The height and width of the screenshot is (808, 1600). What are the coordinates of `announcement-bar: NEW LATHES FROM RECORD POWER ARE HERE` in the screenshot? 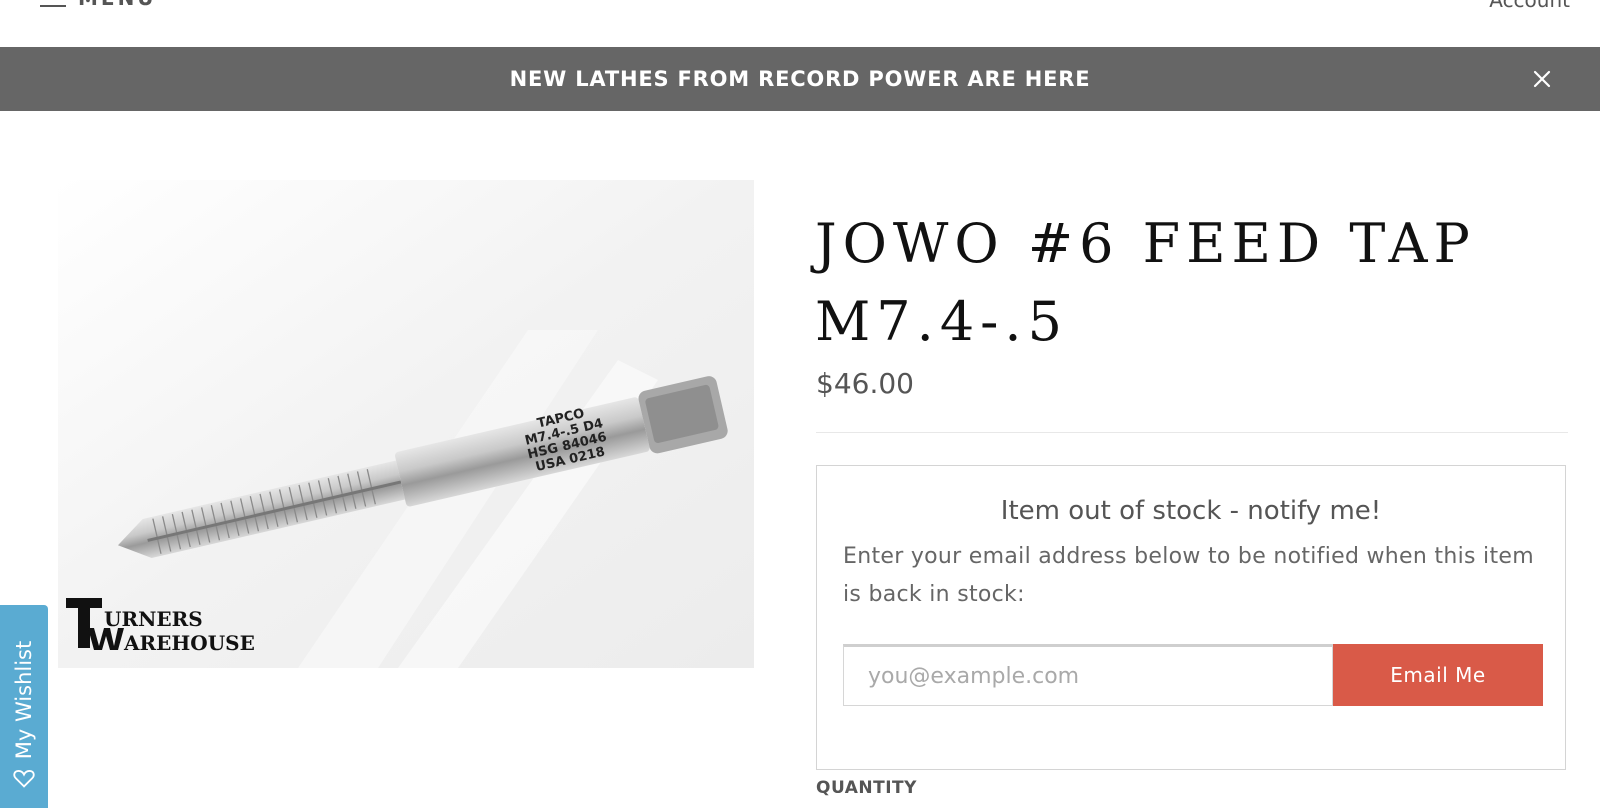 It's located at (800, 79).